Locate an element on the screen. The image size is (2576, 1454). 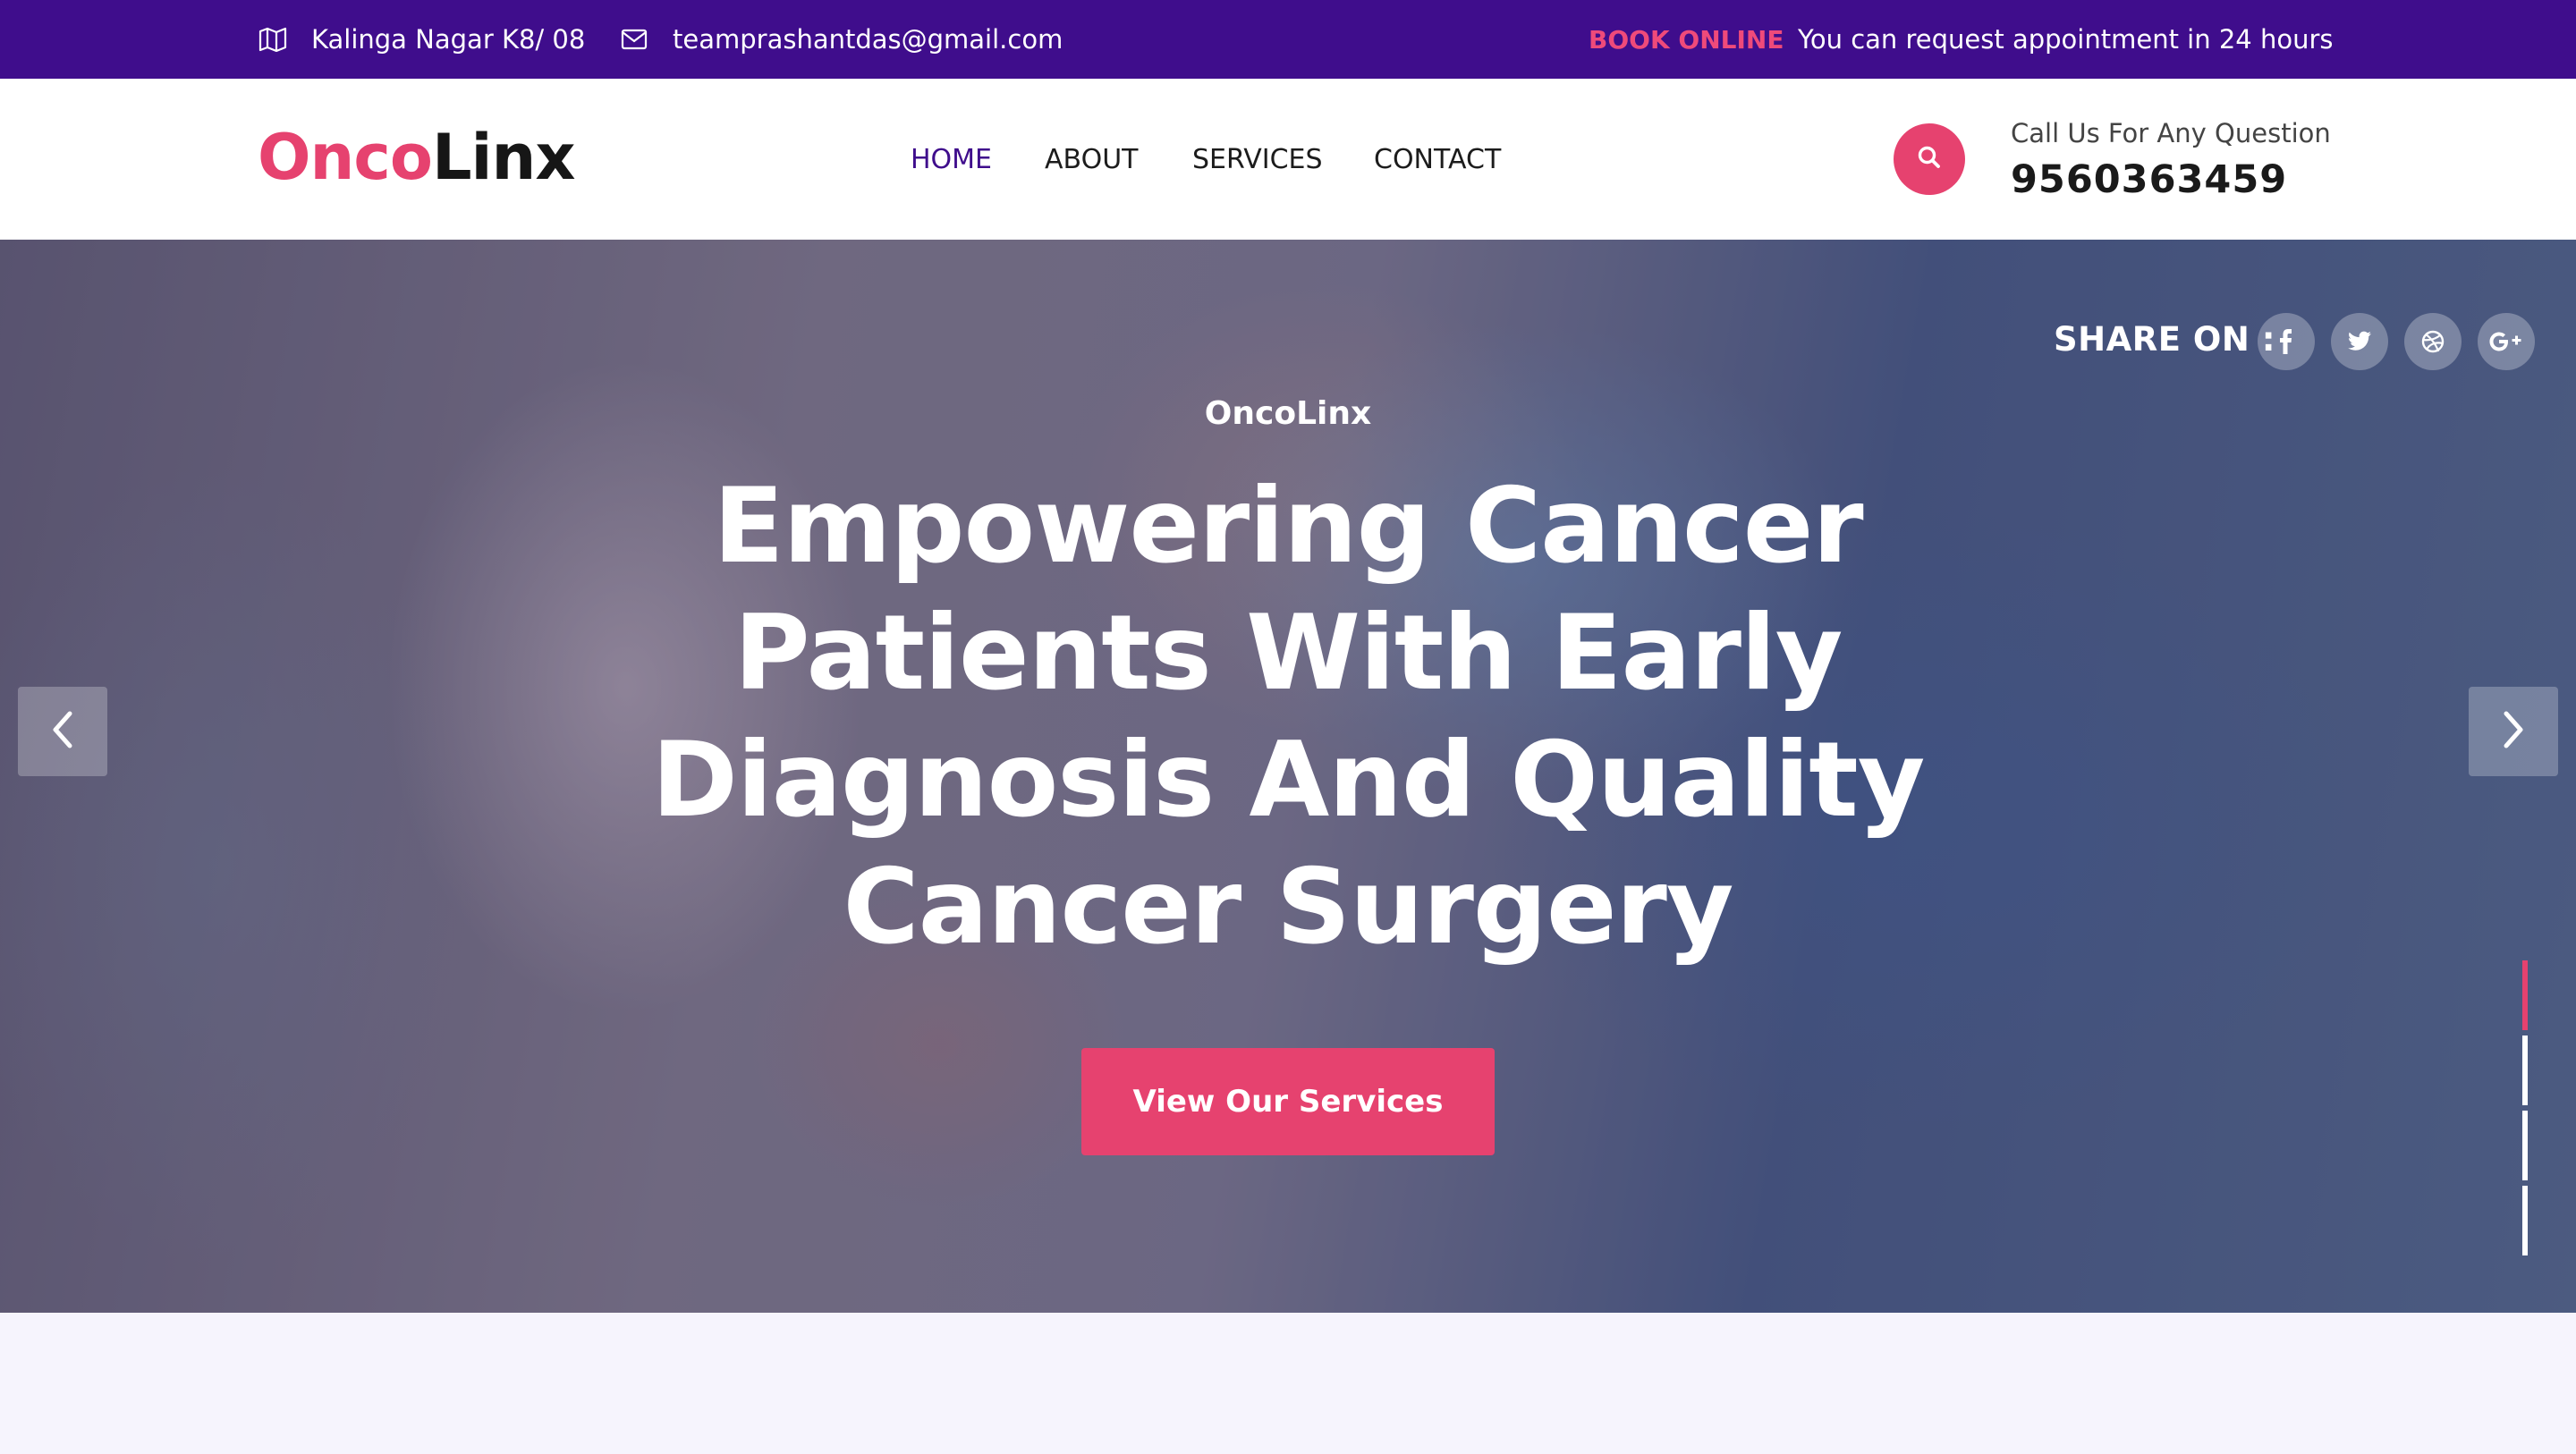
search-button is located at coordinates (1929, 159).